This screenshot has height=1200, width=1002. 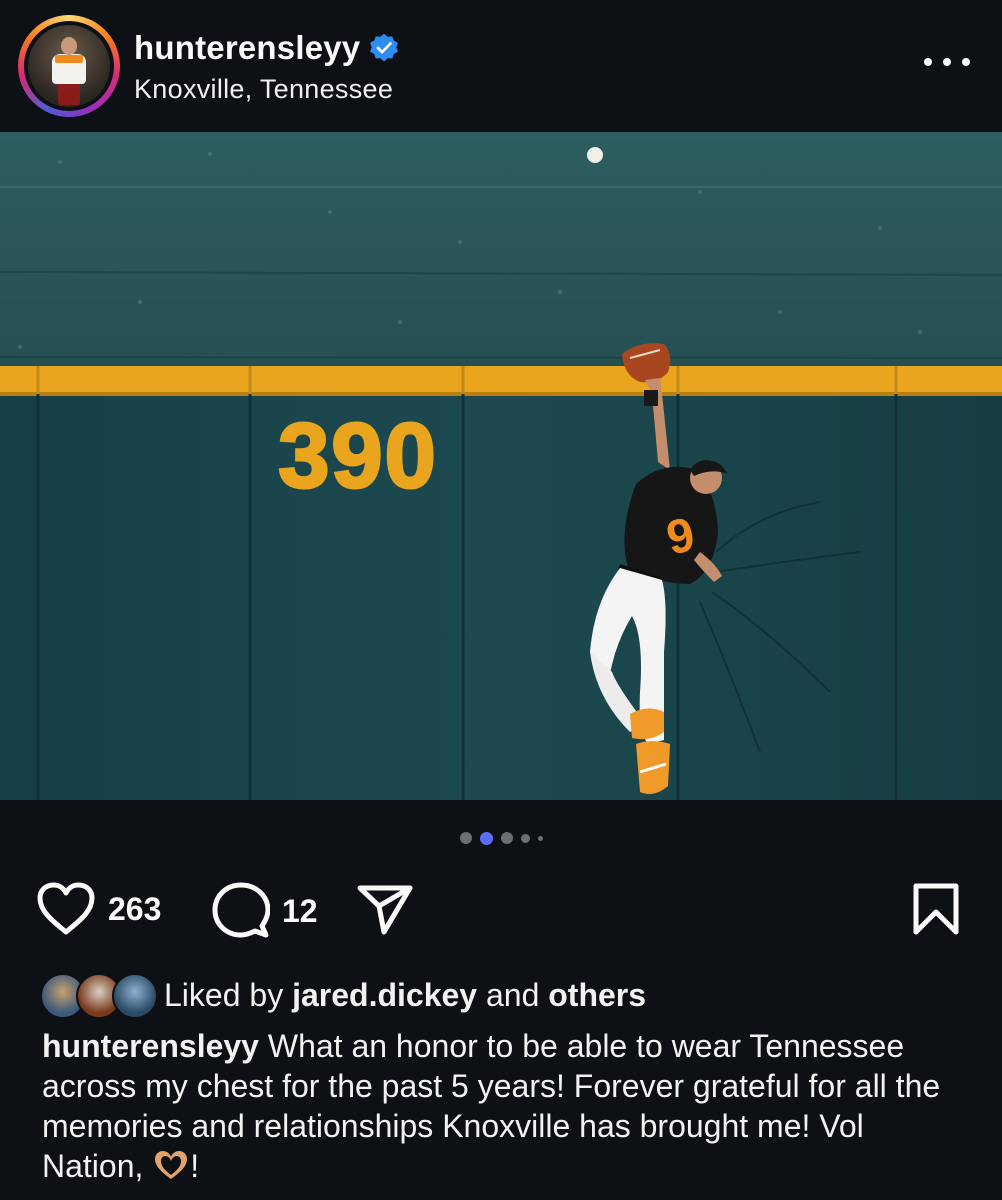 What do you see at coordinates (263, 89) in the screenshot?
I see `post-location: Knoxville, Tennessee` at bounding box center [263, 89].